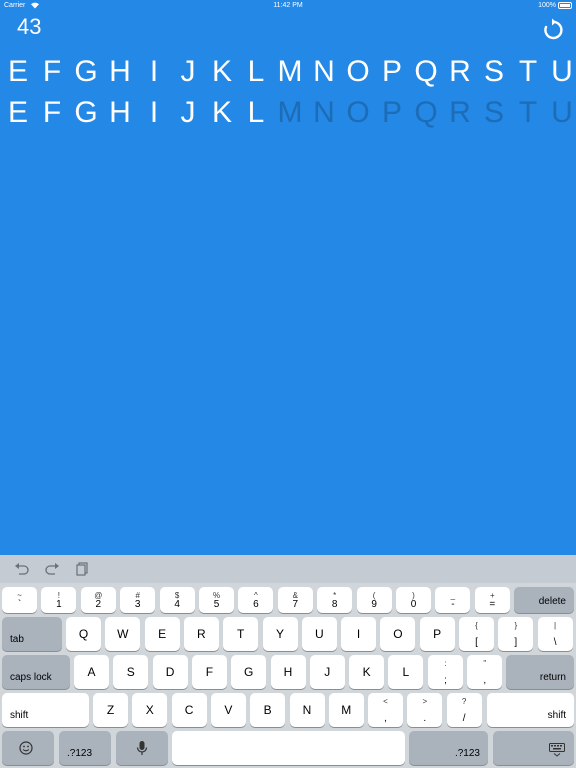 The height and width of the screenshot is (768, 576). I want to click on status-bar: Carrier 11:42 PM 100%, so click(288, 6).